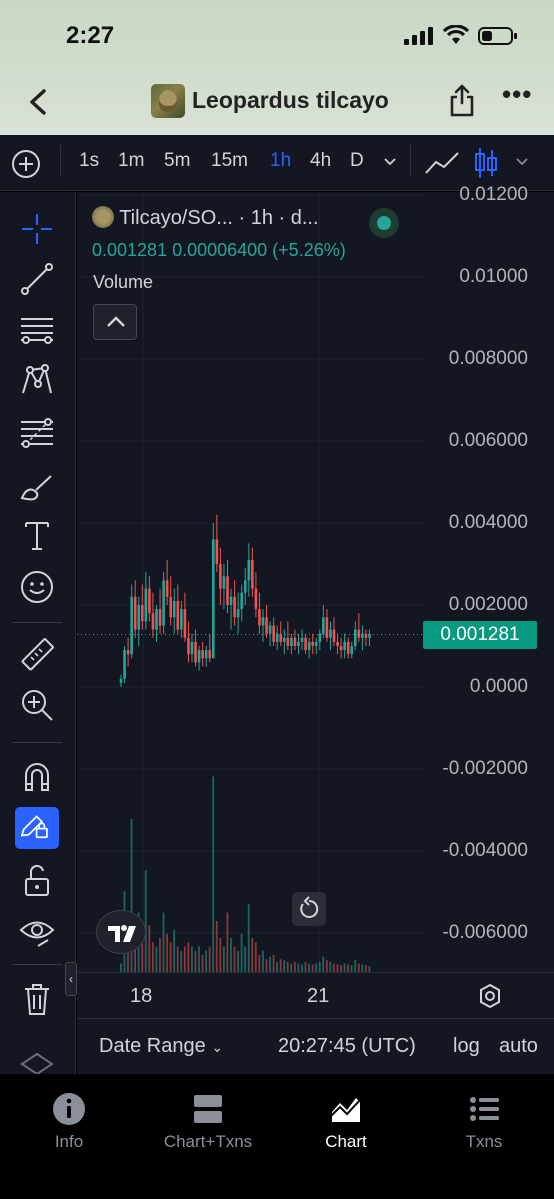  What do you see at coordinates (37, 587) in the screenshot?
I see `emoji-icon` at bounding box center [37, 587].